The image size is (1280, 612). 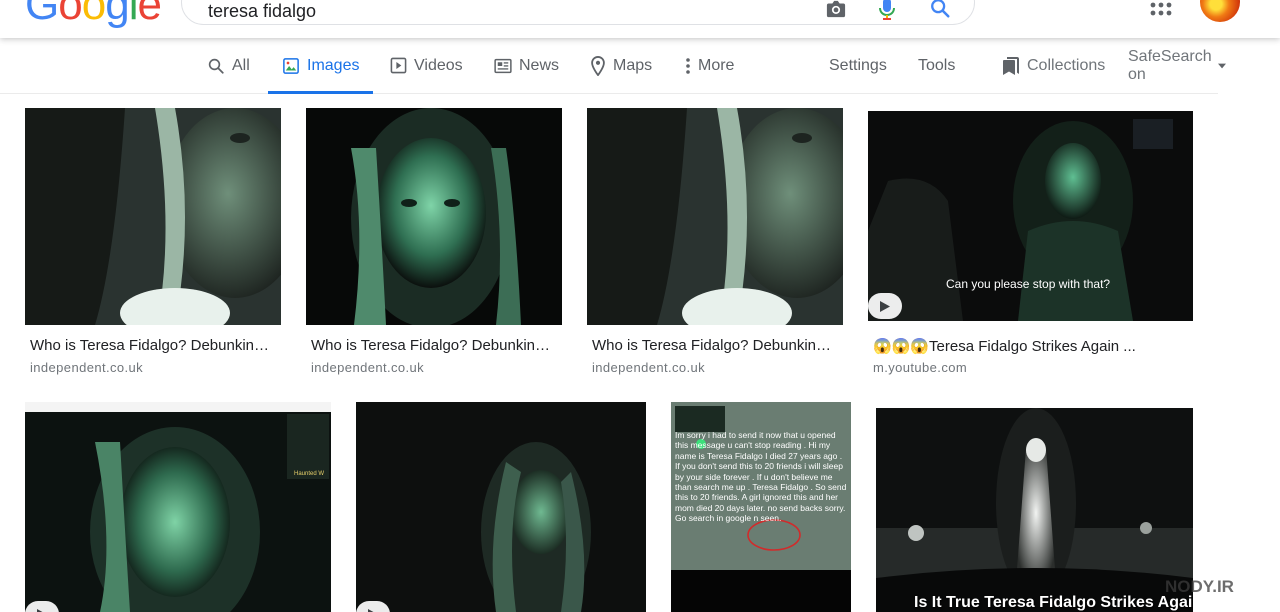 I want to click on tab-news: News, so click(x=526, y=65).